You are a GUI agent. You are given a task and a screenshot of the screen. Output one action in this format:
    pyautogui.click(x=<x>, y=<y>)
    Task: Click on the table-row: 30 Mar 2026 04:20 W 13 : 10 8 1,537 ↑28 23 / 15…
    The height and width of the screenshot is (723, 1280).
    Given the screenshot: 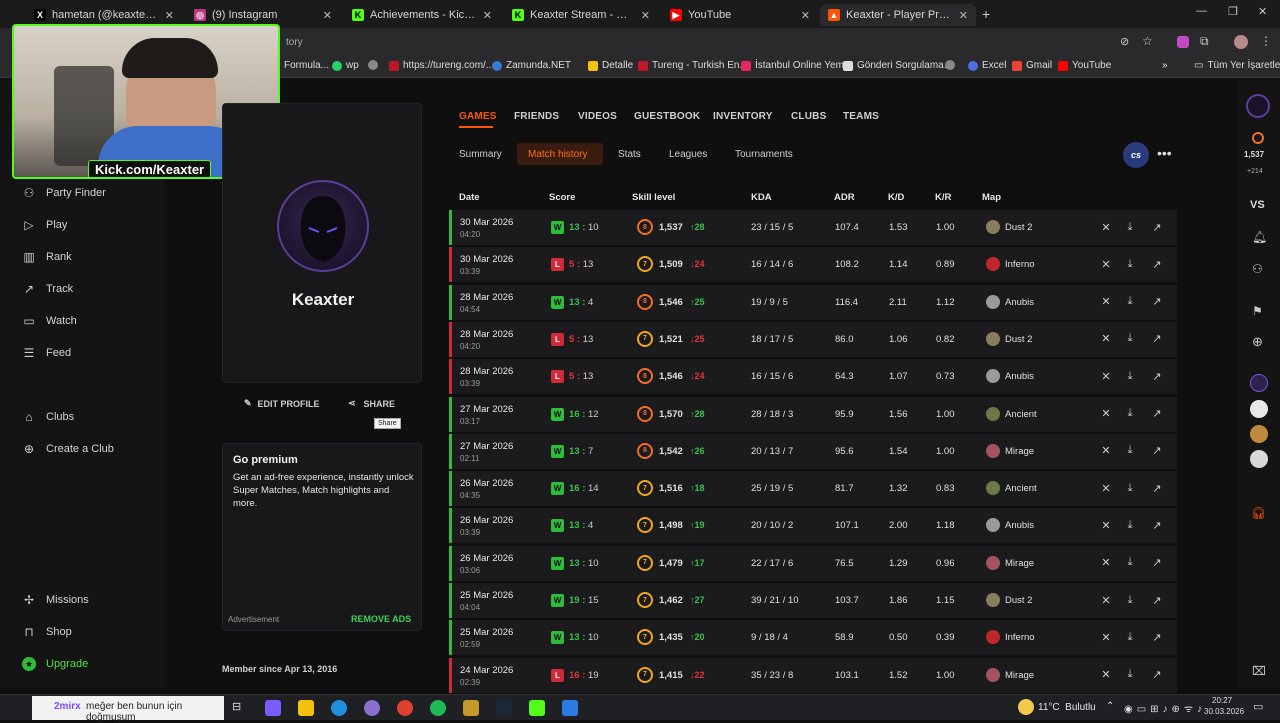 What is the action you would take?
    pyautogui.click(x=813, y=227)
    